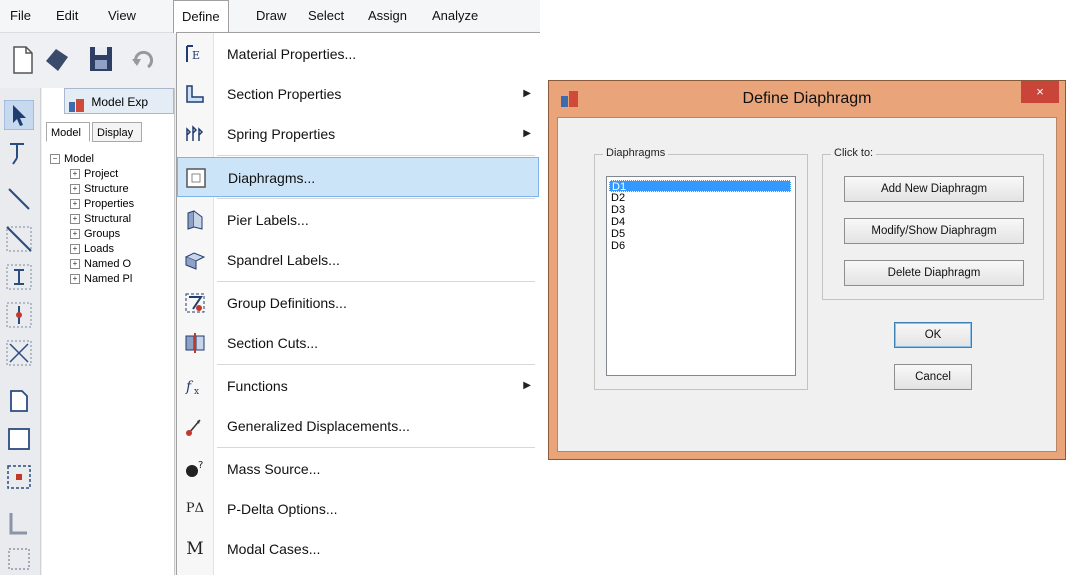  Describe the element at coordinates (195, 508) in the screenshot. I see `p-delta-icon: PΔ` at that location.